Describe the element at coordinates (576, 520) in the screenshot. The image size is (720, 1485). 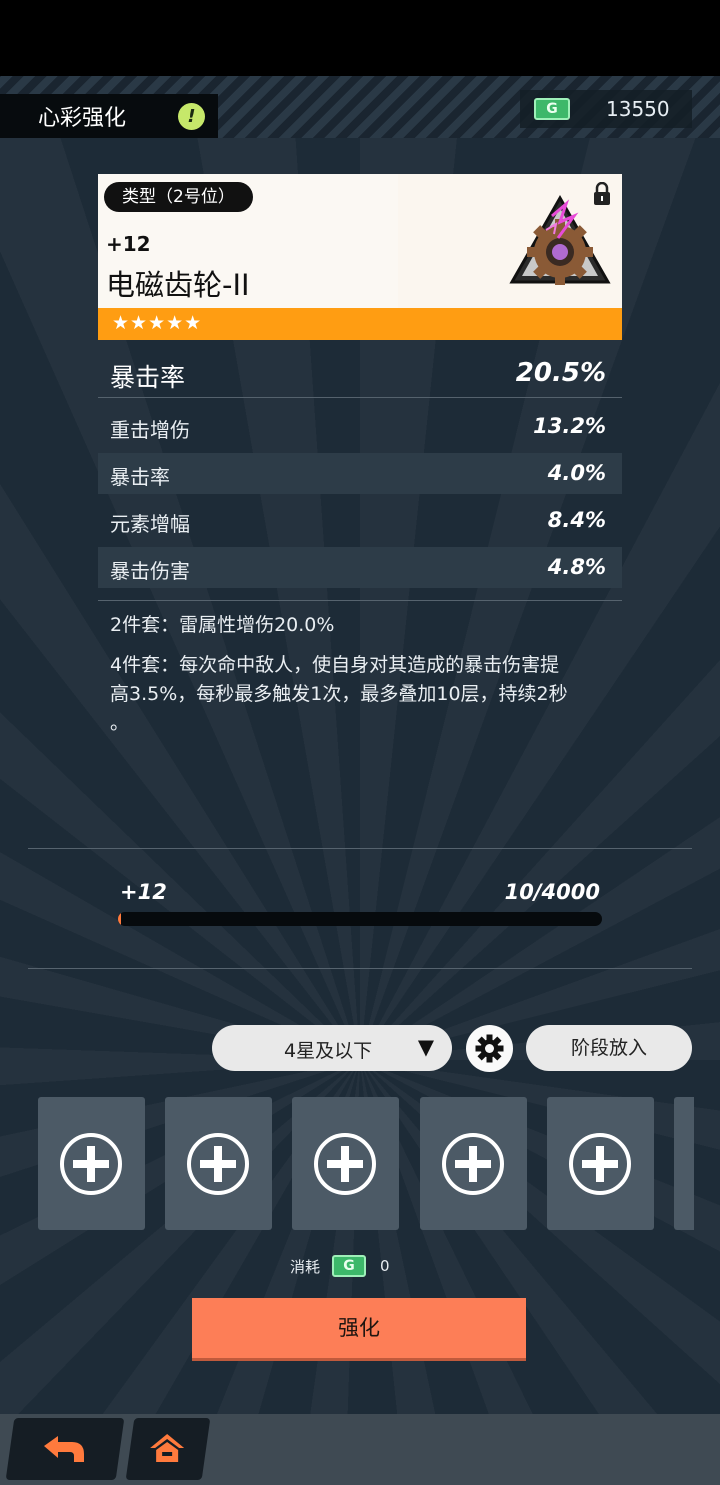
I see `sub-stat-value: 8.4%` at that location.